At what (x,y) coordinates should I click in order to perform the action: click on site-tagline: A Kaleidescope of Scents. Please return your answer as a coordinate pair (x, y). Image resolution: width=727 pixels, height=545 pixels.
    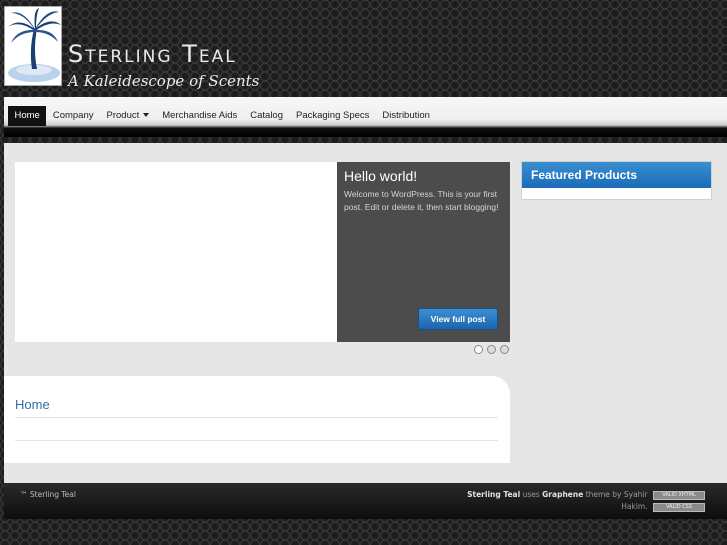
    Looking at the image, I should click on (164, 81).